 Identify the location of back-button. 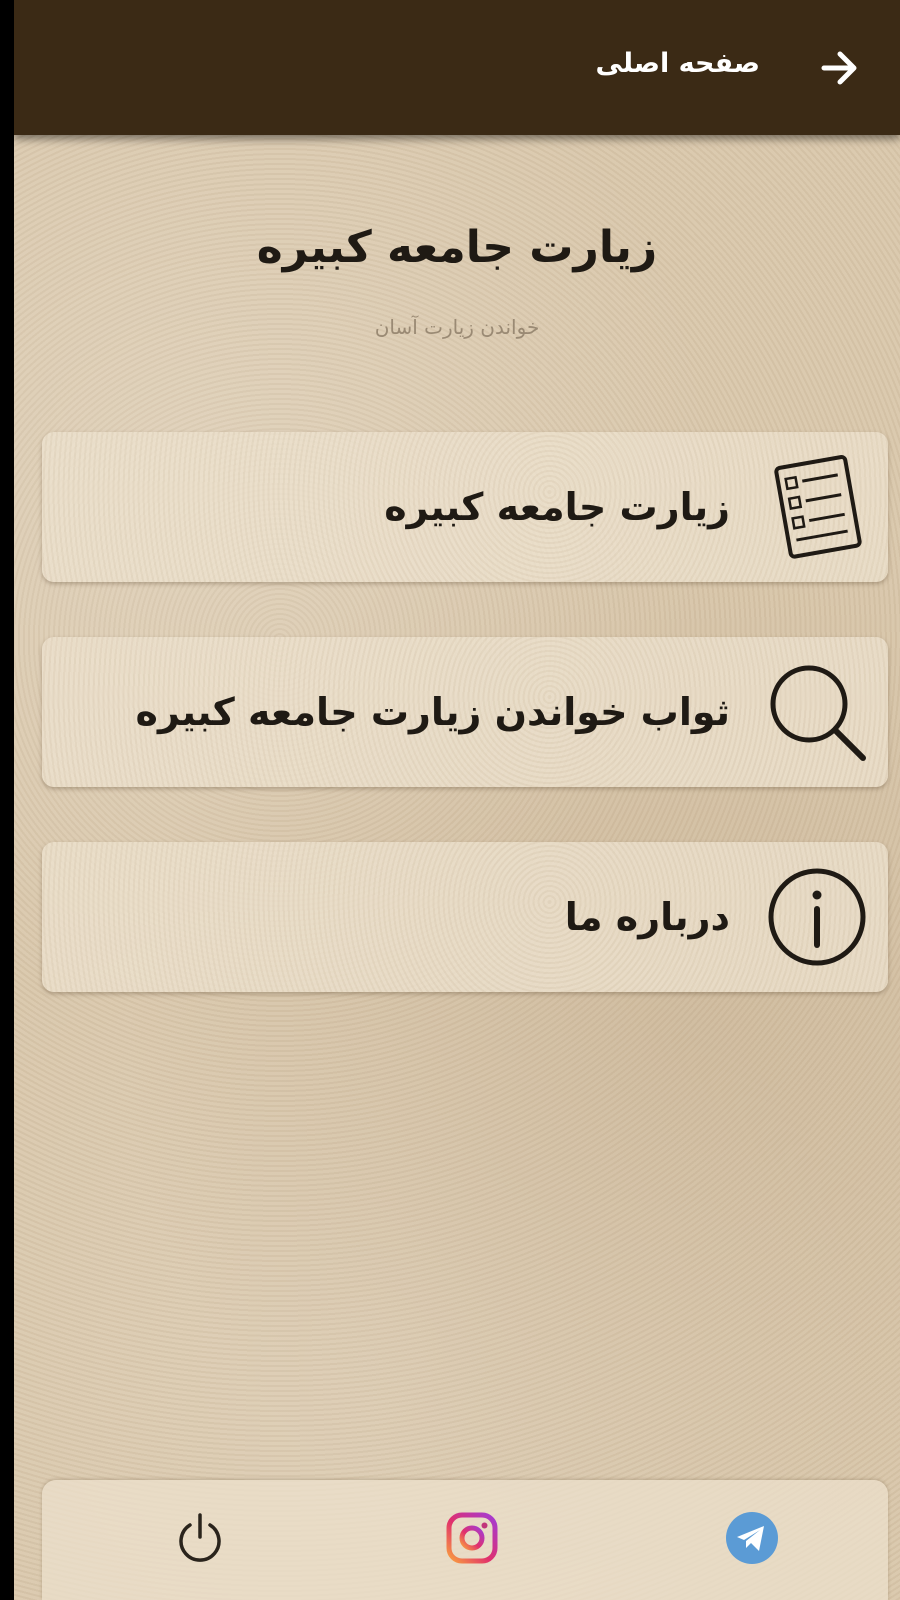
(840, 68).